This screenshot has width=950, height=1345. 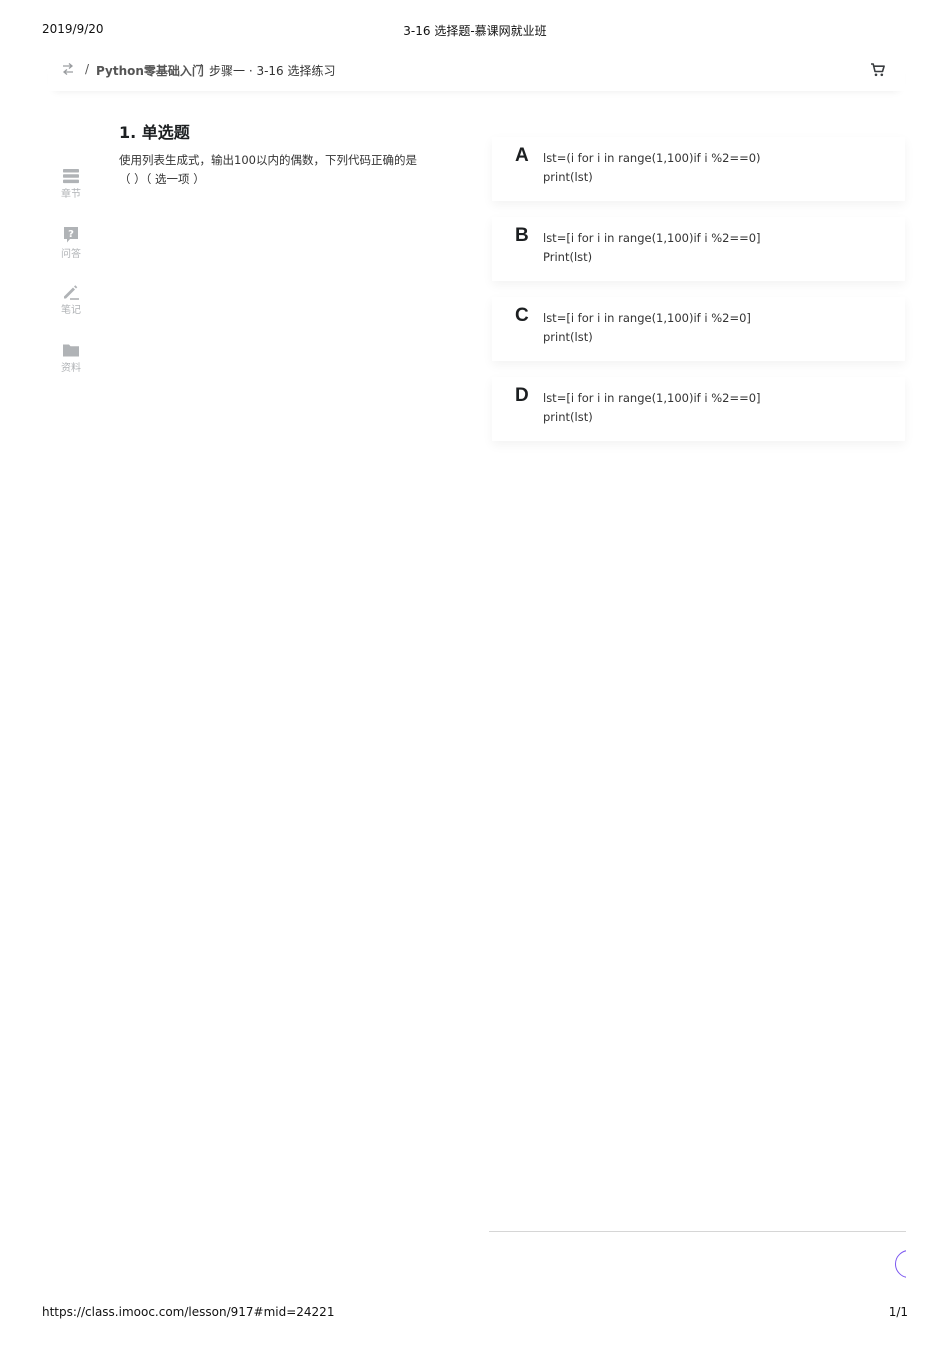 I want to click on option-letter: B, so click(x=522, y=235).